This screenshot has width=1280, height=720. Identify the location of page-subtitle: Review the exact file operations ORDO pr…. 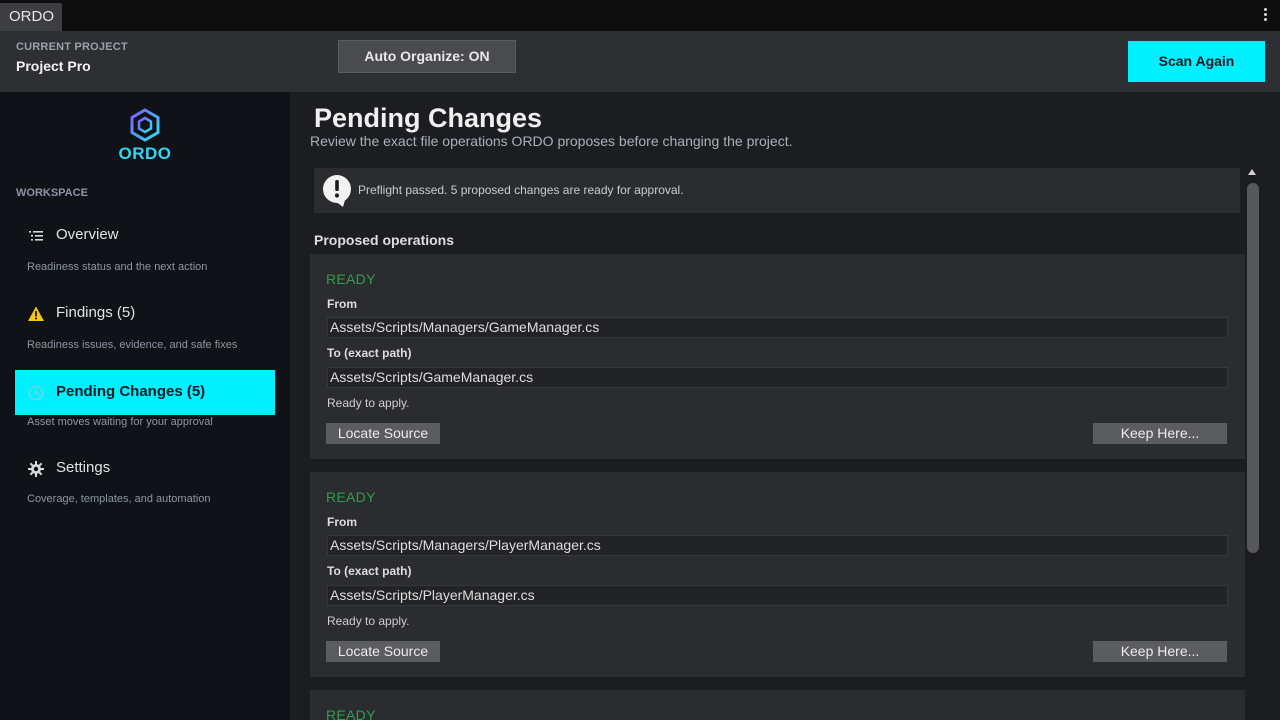
(551, 141).